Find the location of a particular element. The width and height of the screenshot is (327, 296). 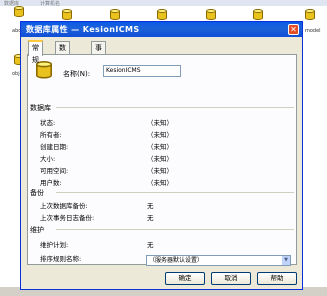

dialog-titlebar: 数据库属性 — KesionICMS ✕ is located at coordinates (161, 29).